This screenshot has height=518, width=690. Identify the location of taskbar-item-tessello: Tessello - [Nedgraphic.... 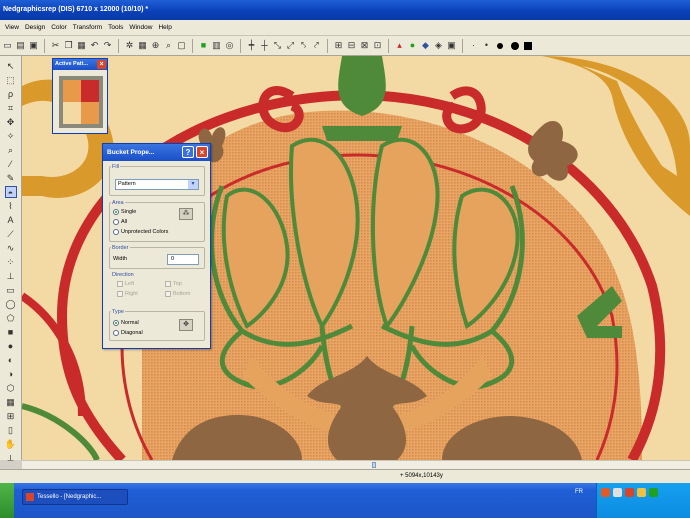
(75, 497).